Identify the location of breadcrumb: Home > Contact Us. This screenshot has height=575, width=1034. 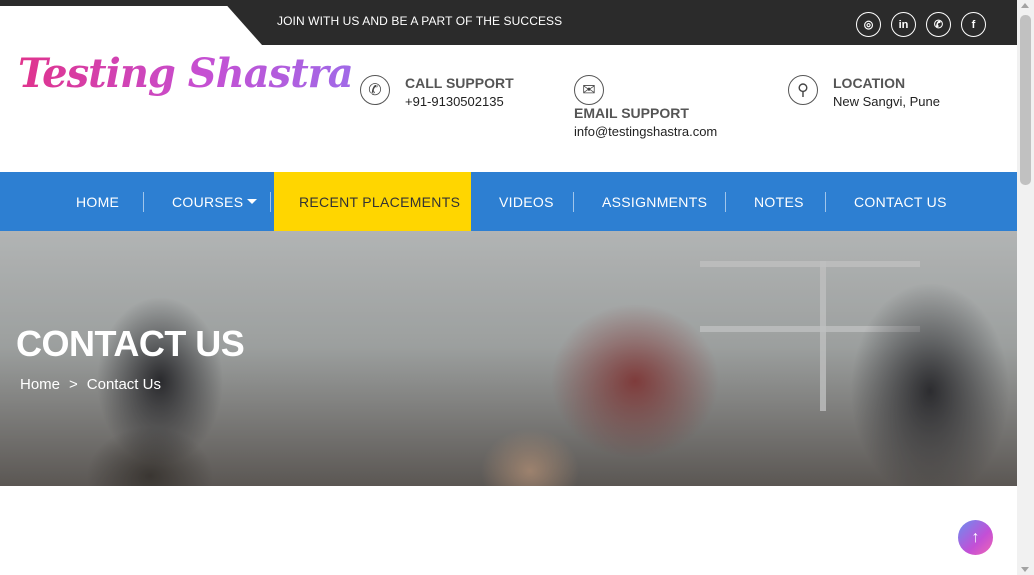
(90, 384).